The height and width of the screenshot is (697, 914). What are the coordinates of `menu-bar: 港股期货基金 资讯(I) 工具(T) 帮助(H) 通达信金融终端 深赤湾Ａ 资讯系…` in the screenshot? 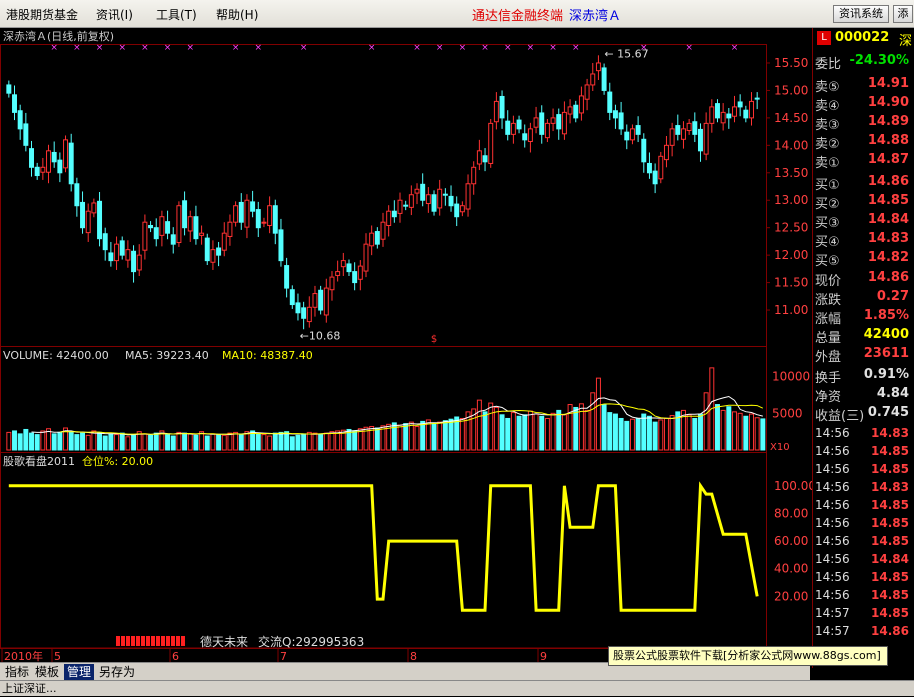 It's located at (457, 14).